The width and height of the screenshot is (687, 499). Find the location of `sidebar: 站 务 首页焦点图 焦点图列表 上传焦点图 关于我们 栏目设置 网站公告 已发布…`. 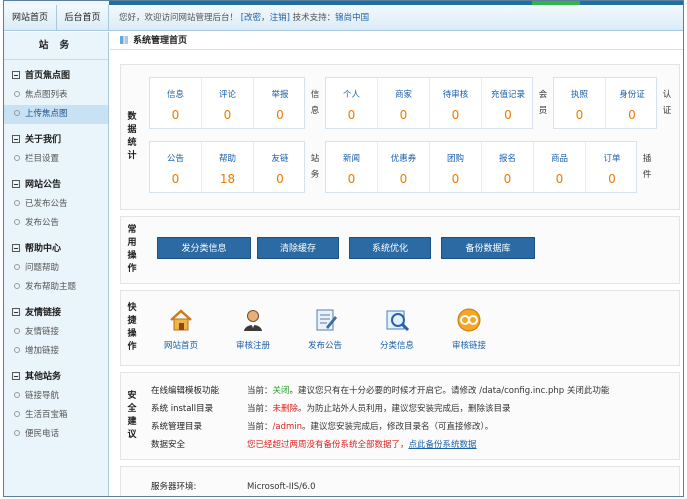

sidebar: 站 务 首页焦点图 焦点图列表 上传焦点图 关于我们 栏目设置 网站公告 已发布… is located at coordinates (56, 264).